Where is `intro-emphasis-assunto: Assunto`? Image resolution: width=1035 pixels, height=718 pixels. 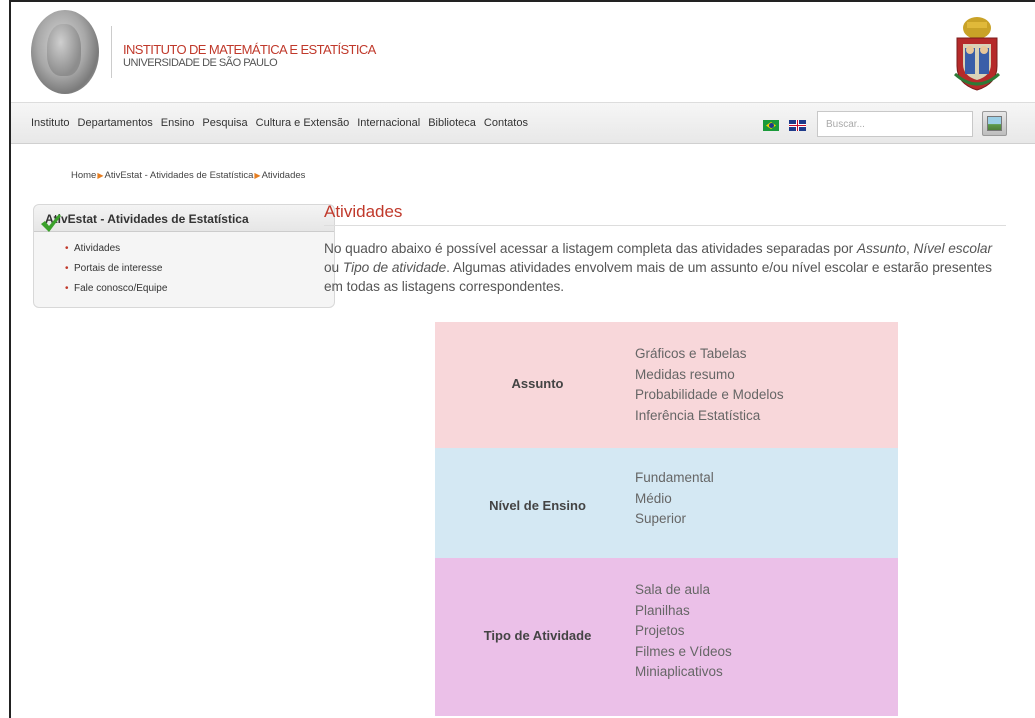 intro-emphasis-assunto: Assunto is located at coordinates (881, 248).